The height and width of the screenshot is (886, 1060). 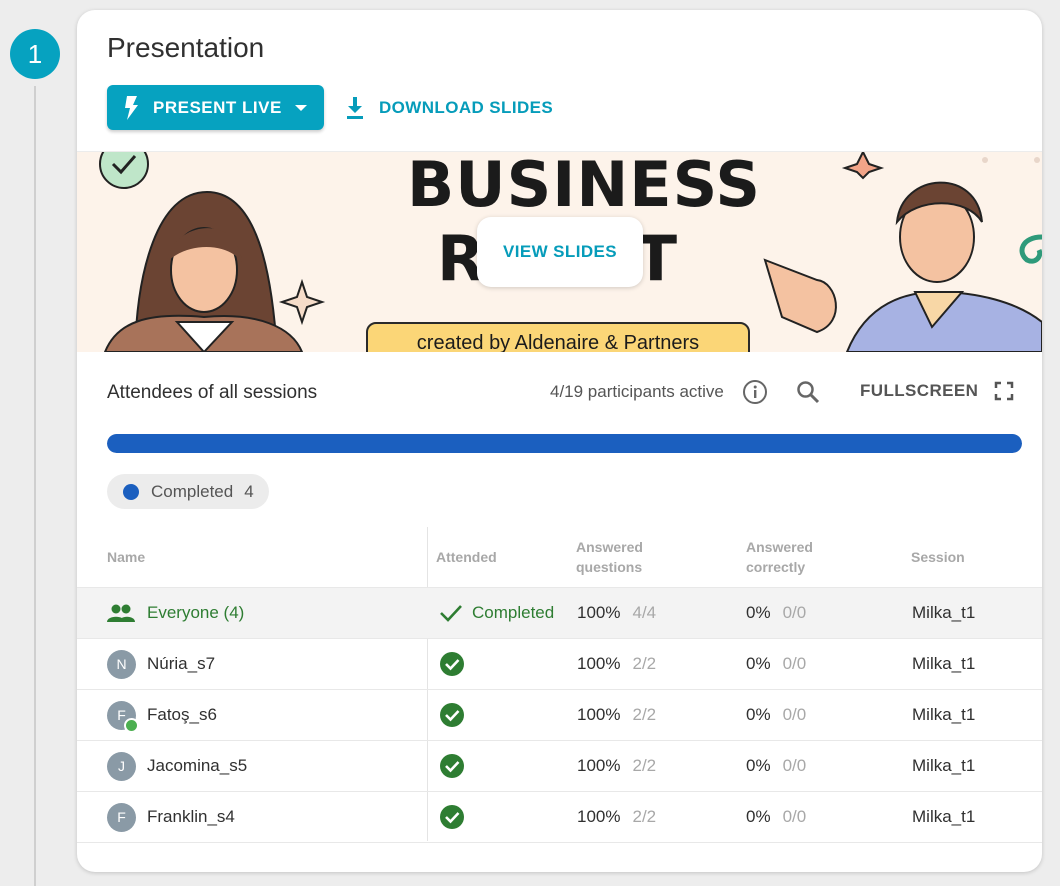 I want to click on view-slides-button: VIEW SLIDES, so click(x=560, y=252).